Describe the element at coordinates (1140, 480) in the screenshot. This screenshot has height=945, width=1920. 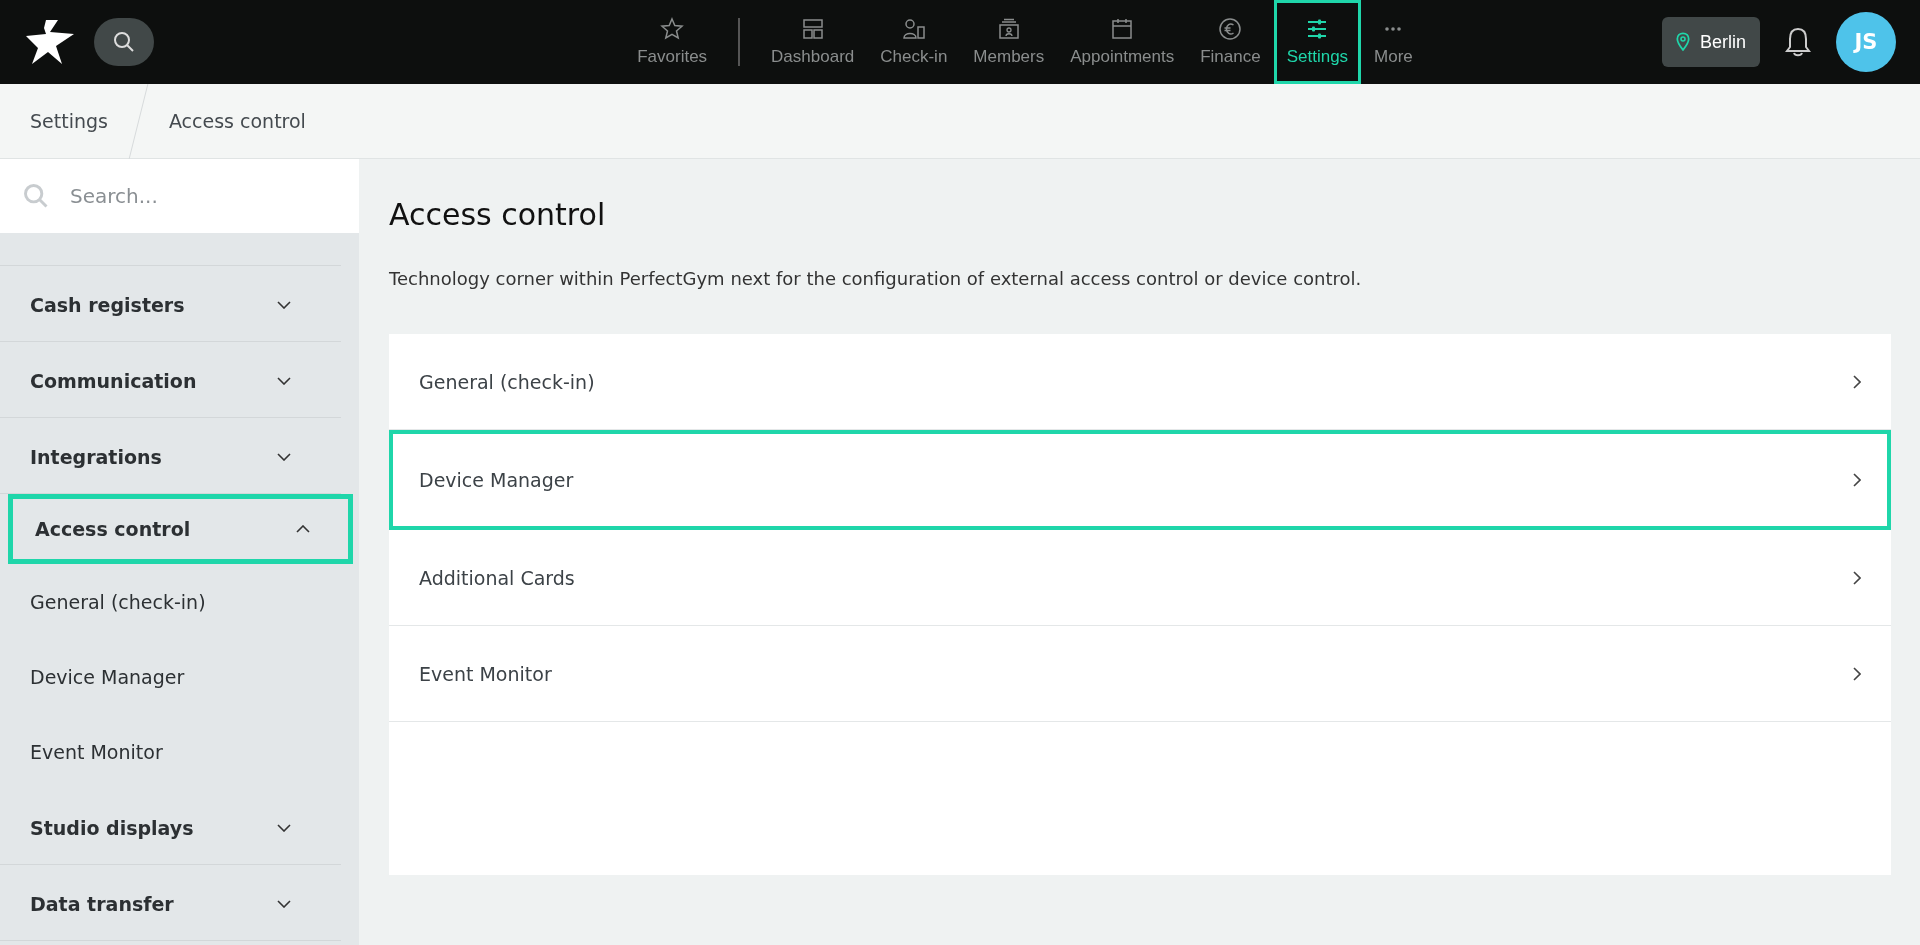
I see `settings-row: Device Manager` at that location.